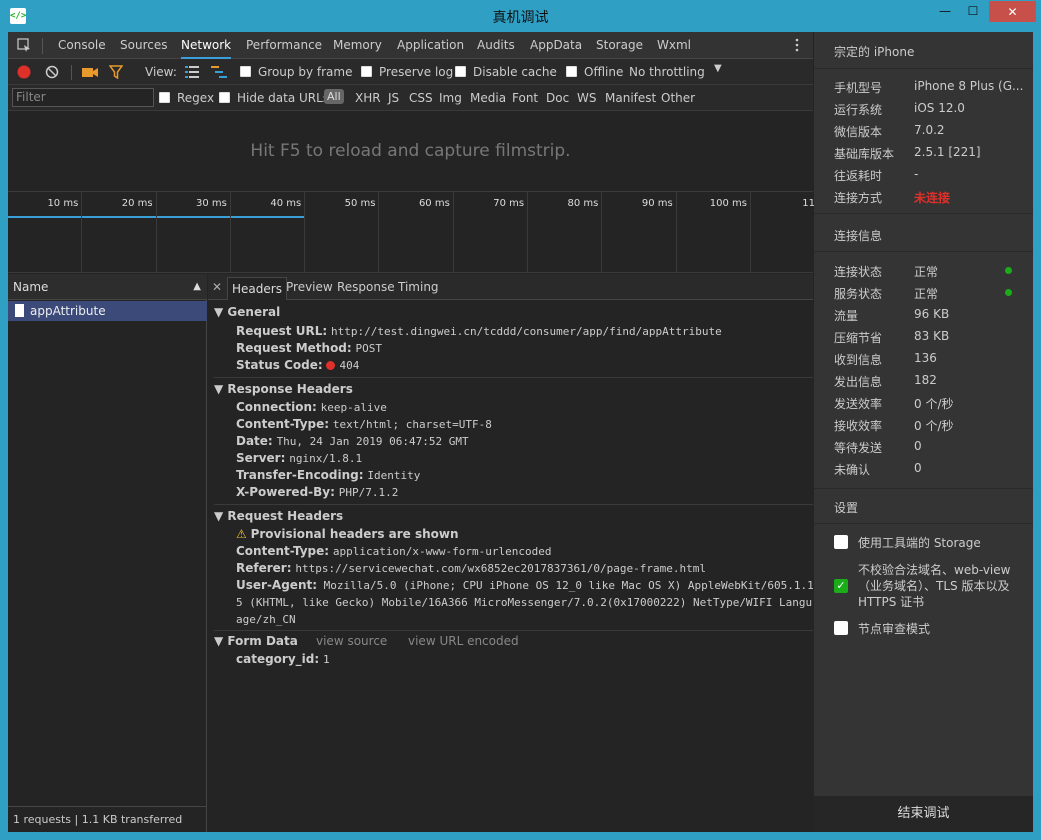 This screenshot has width=1041, height=840. What do you see at coordinates (31, 287) in the screenshot?
I see `name-header-label: Name` at bounding box center [31, 287].